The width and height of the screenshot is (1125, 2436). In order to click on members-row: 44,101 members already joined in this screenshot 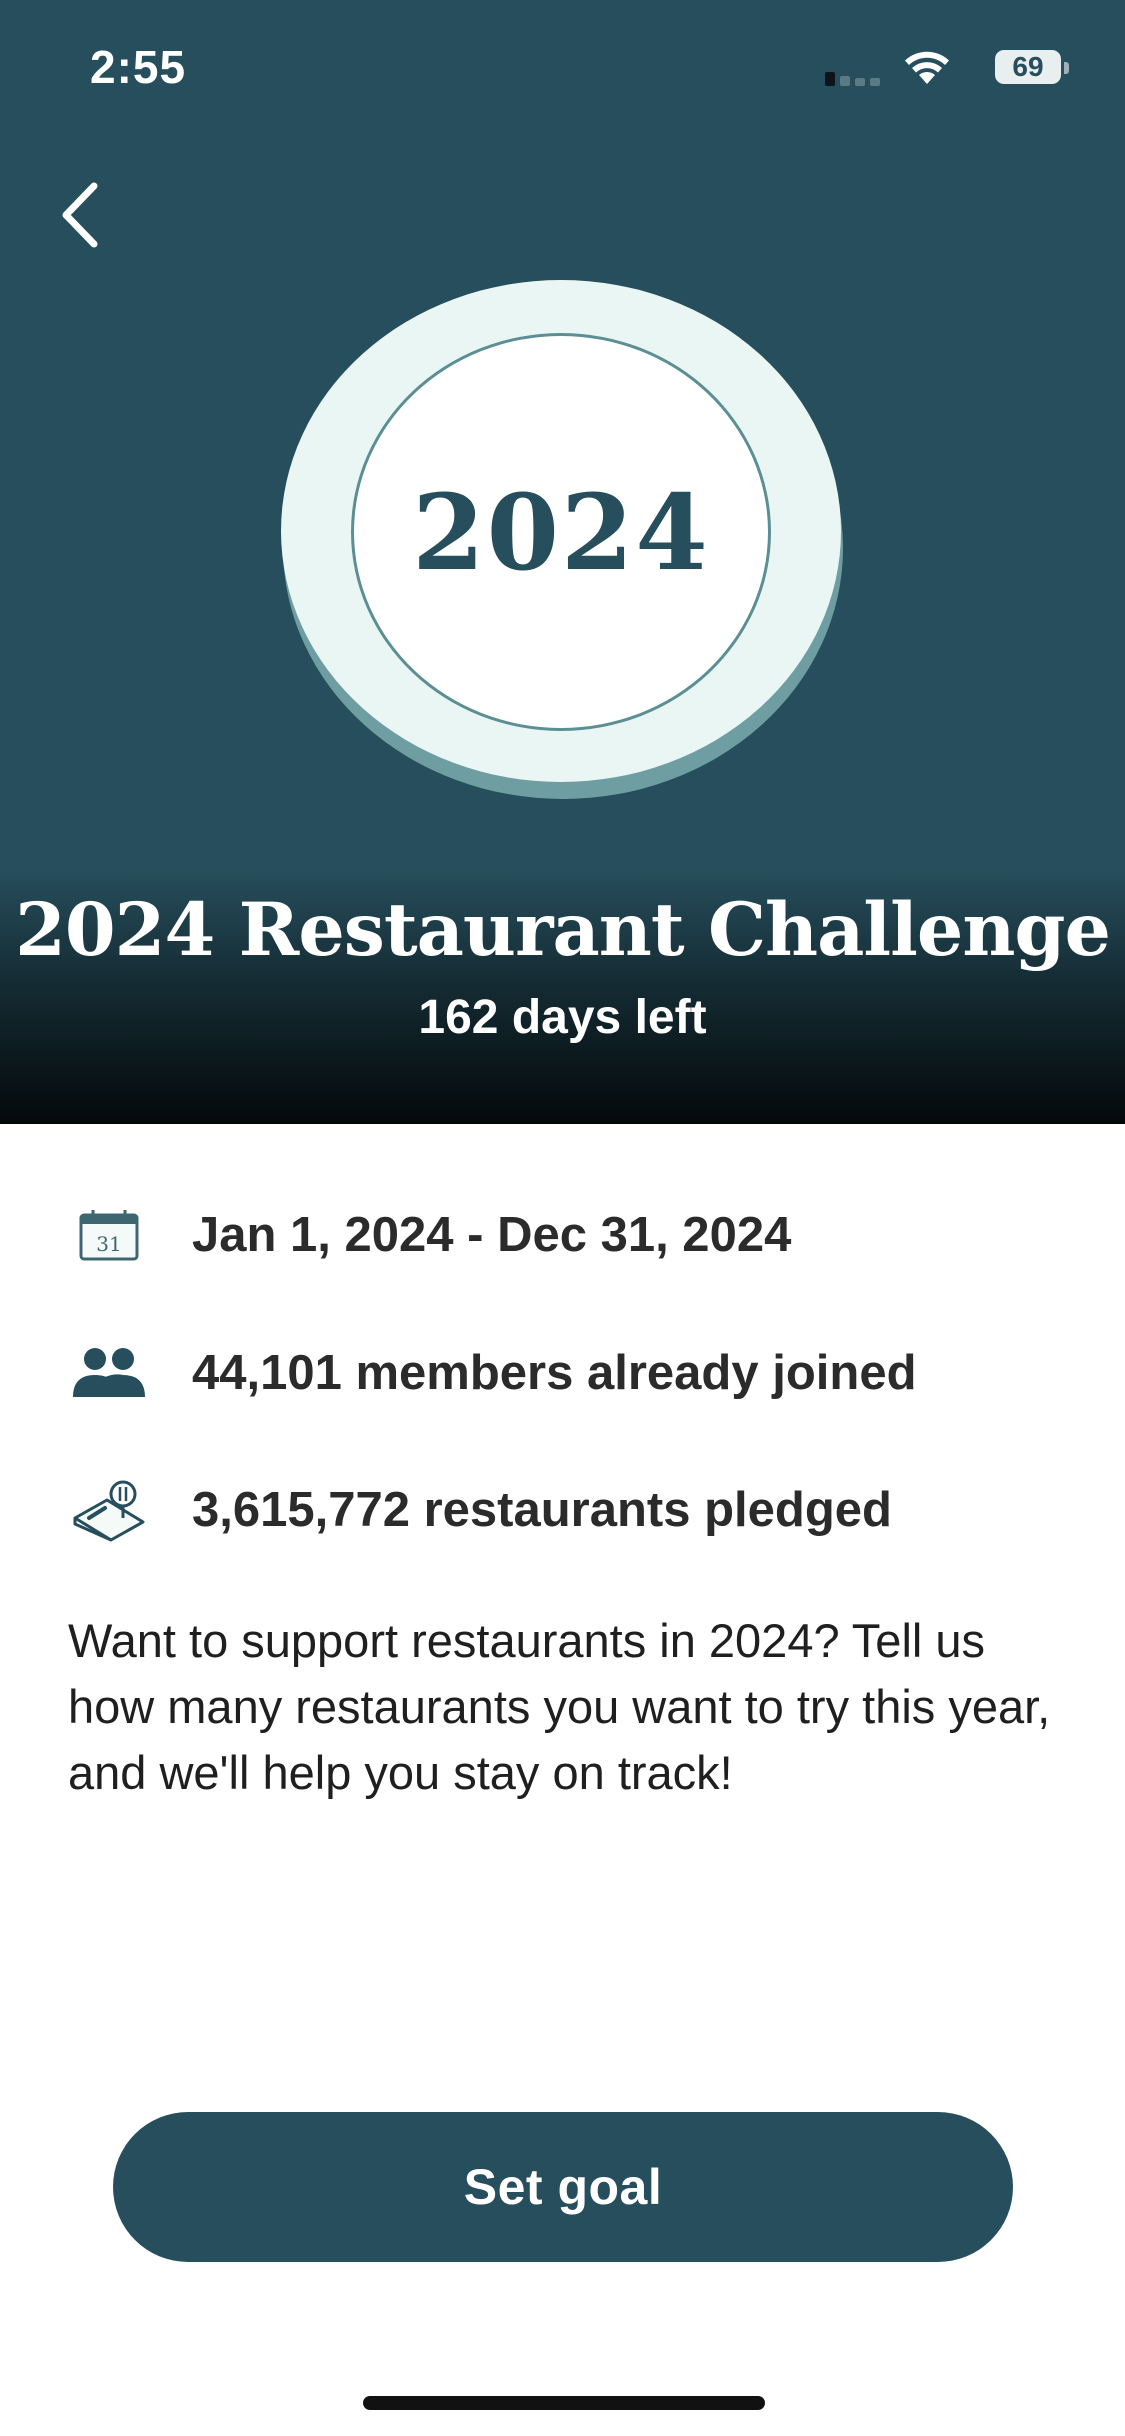, I will do `click(493, 1373)`.